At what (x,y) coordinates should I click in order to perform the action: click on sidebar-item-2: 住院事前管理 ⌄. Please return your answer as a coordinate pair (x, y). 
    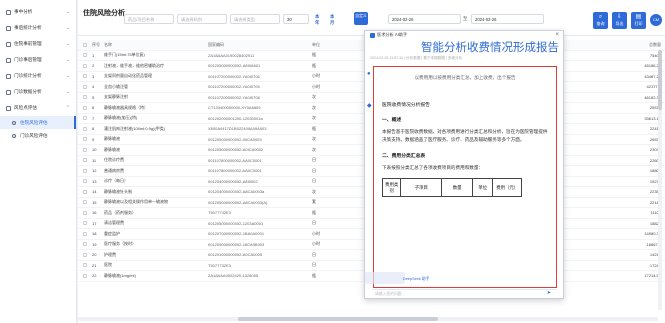
    Looking at the image, I should click on (38, 44).